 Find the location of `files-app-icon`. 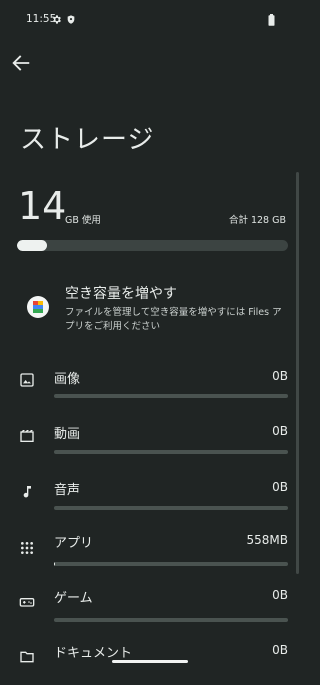

files-app-icon is located at coordinates (38, 307).